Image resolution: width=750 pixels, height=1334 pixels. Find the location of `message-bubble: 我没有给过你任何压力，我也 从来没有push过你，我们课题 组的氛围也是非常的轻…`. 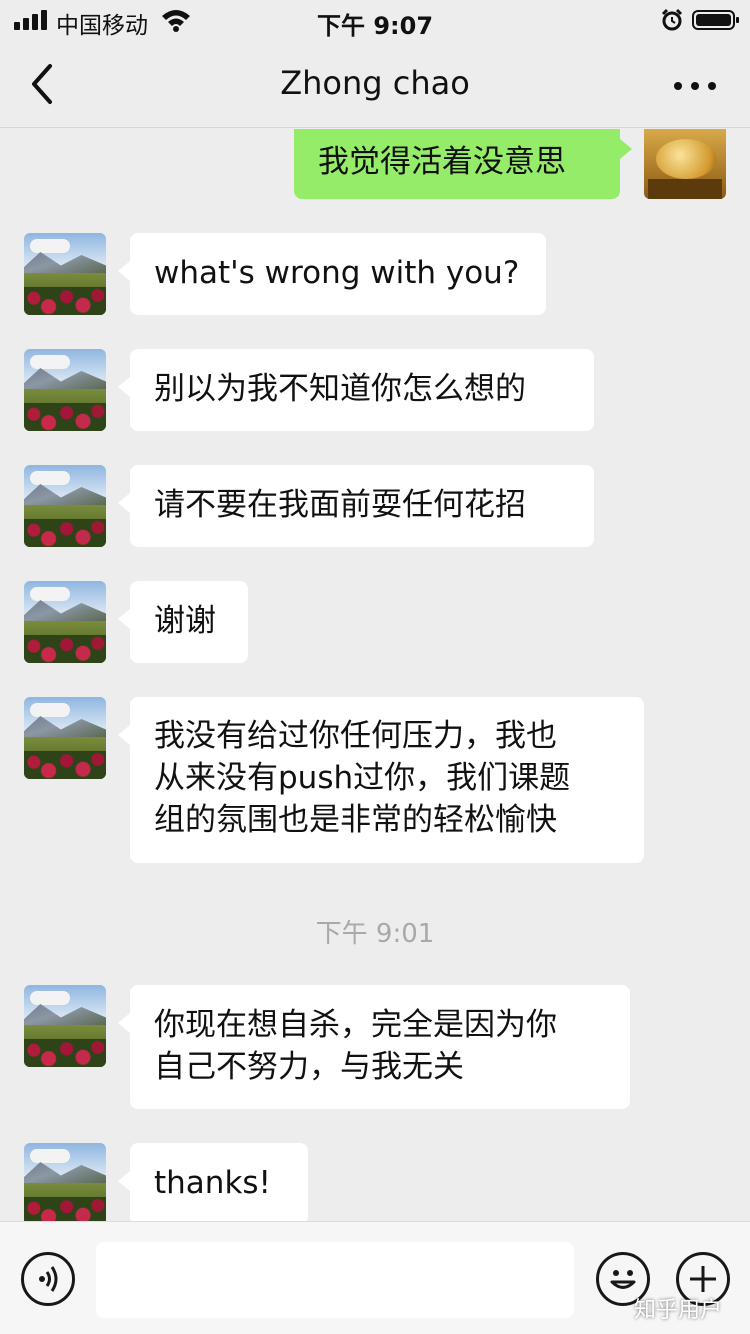

message-bubble: 我没有给过你任何压力，我也 从来没有push过你，我们课题 组的氛围也是非常的轻… is located at coordinates (381, 780).